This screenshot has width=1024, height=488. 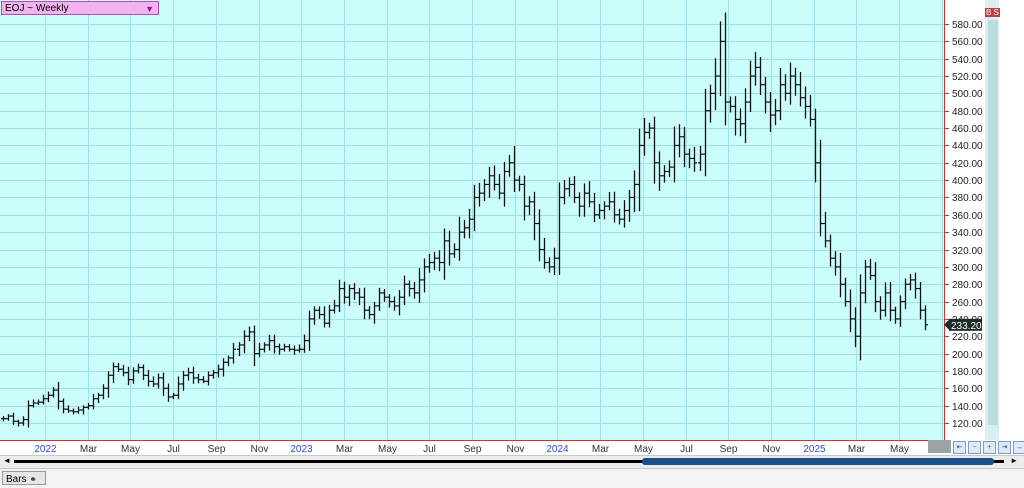 What do you see at coordinates (557, 449) in the screenshot?
I see `x-tick-label: 2024` at bounding box center [557, 449].